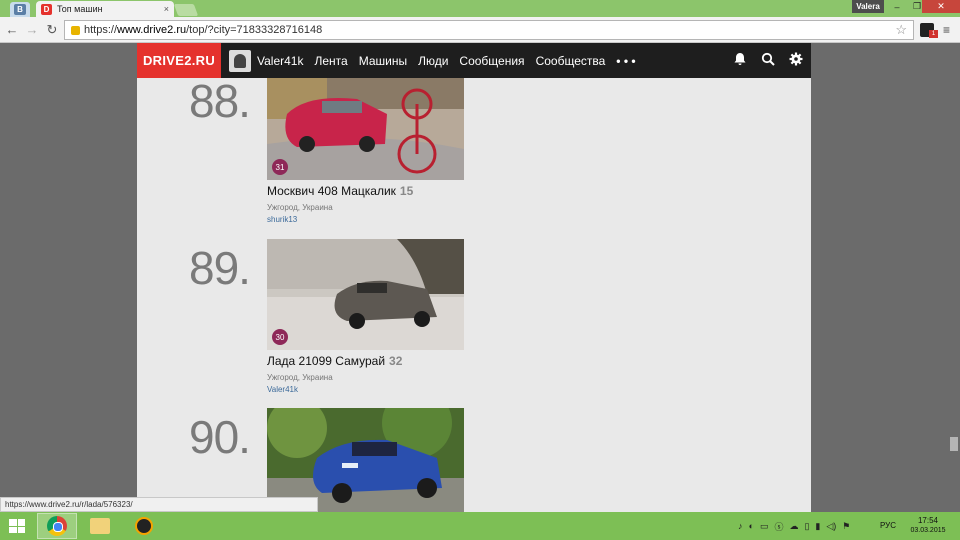  Describe the element at coordinates (166, 9) in the screenshot. I see `tab-close-icon: ×` at that location.